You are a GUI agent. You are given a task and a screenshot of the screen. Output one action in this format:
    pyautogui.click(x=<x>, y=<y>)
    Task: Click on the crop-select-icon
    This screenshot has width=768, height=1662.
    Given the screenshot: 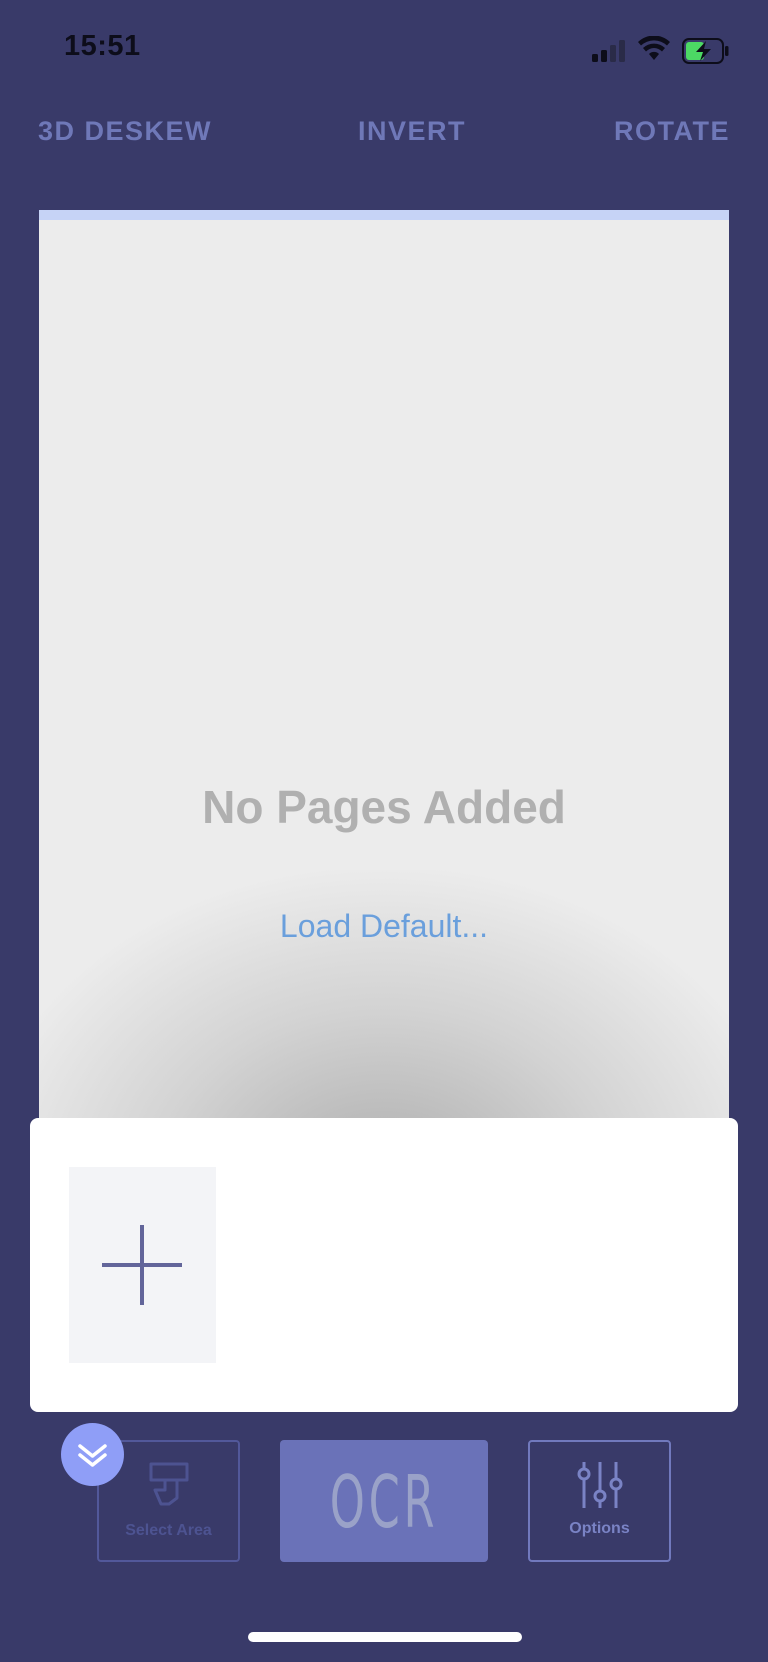 What is the action you would take?
    pyautogui.click(x=169, y=1484)
    